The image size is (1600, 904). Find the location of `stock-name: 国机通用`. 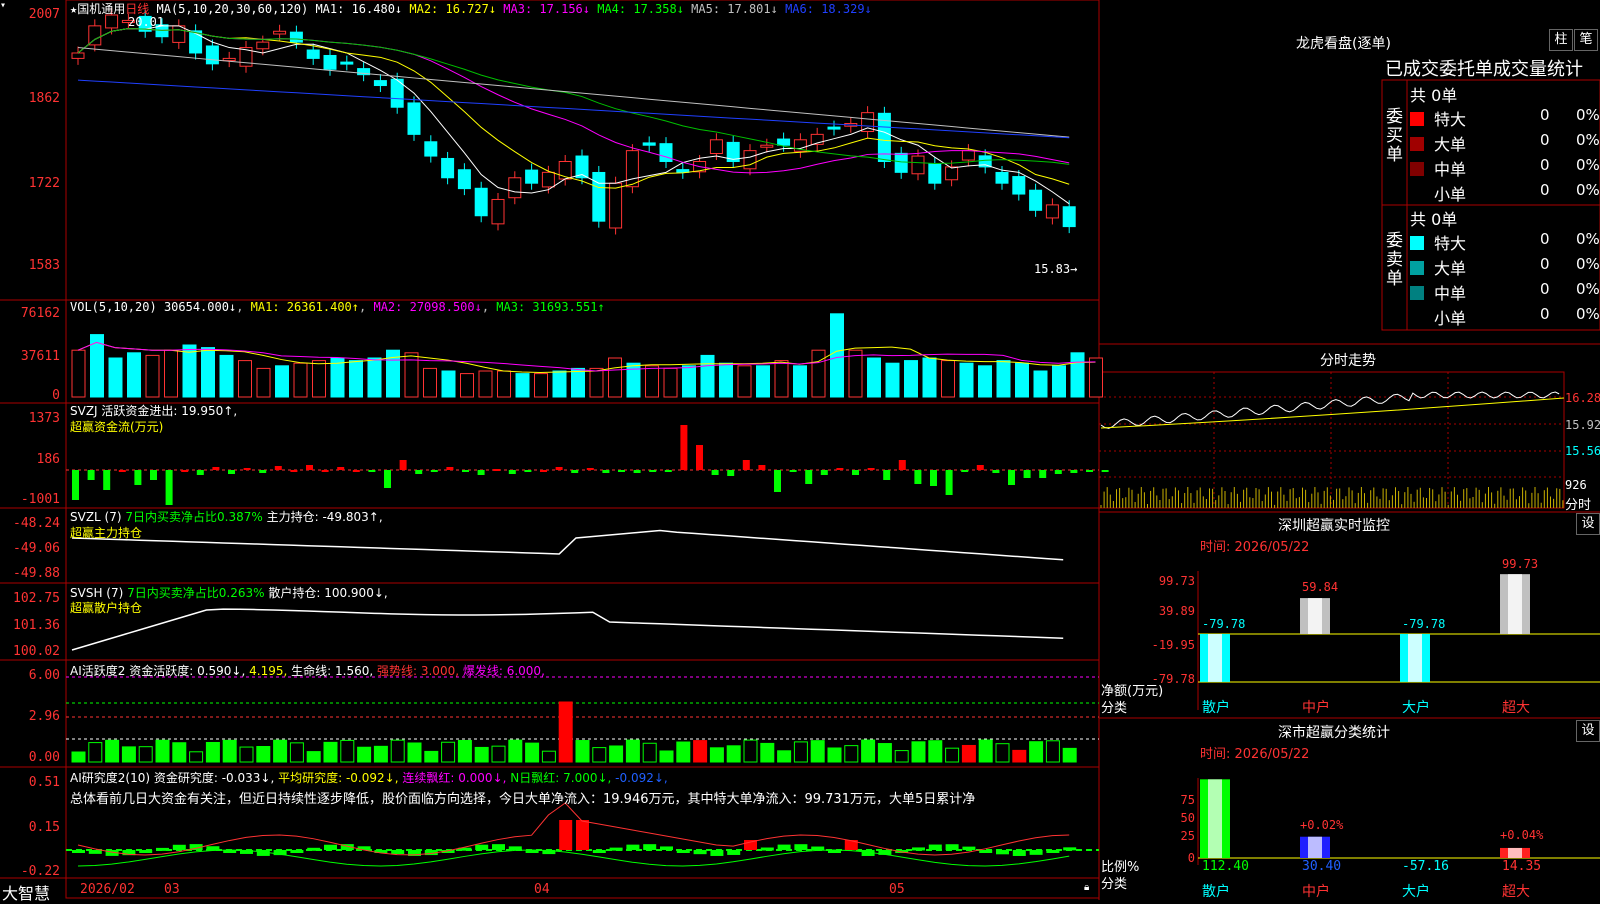

stock-name: 国机通用 is located at coordinates (101, 9).